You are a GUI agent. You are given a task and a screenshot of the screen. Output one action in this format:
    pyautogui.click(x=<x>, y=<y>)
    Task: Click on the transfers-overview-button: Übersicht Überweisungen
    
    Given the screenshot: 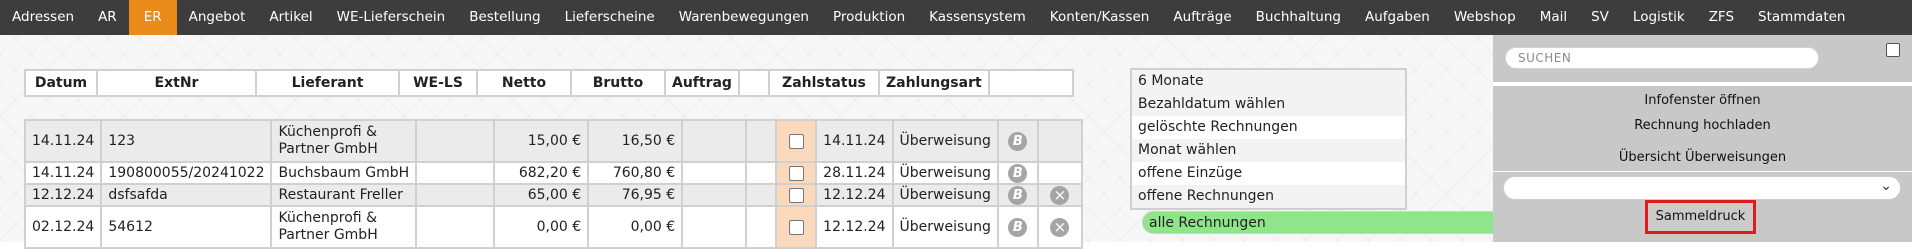 What is the action you would take?
    pyautogui.click(x=1702, y=158)
    